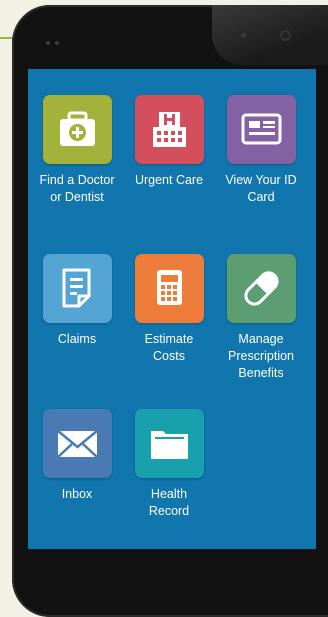 The image size is (328, 617). Describe the element at coordinates (169, 180) in the screenshot. I see `tile-label: Urgent Care` at that location.